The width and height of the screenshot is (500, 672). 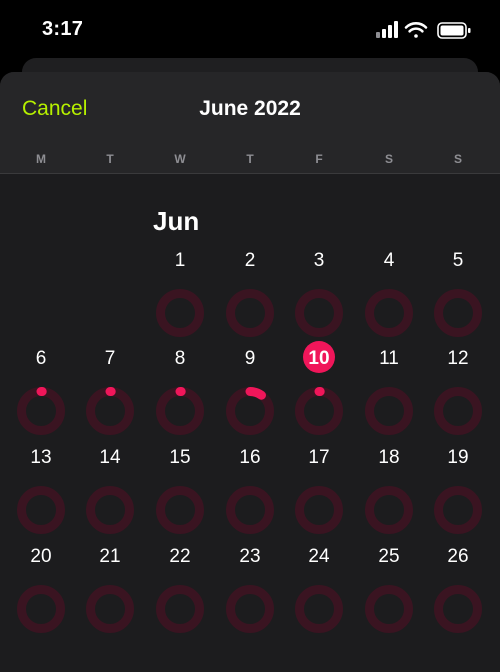 I want to click on status-bar: 3:17, so click(x=250, y=30).